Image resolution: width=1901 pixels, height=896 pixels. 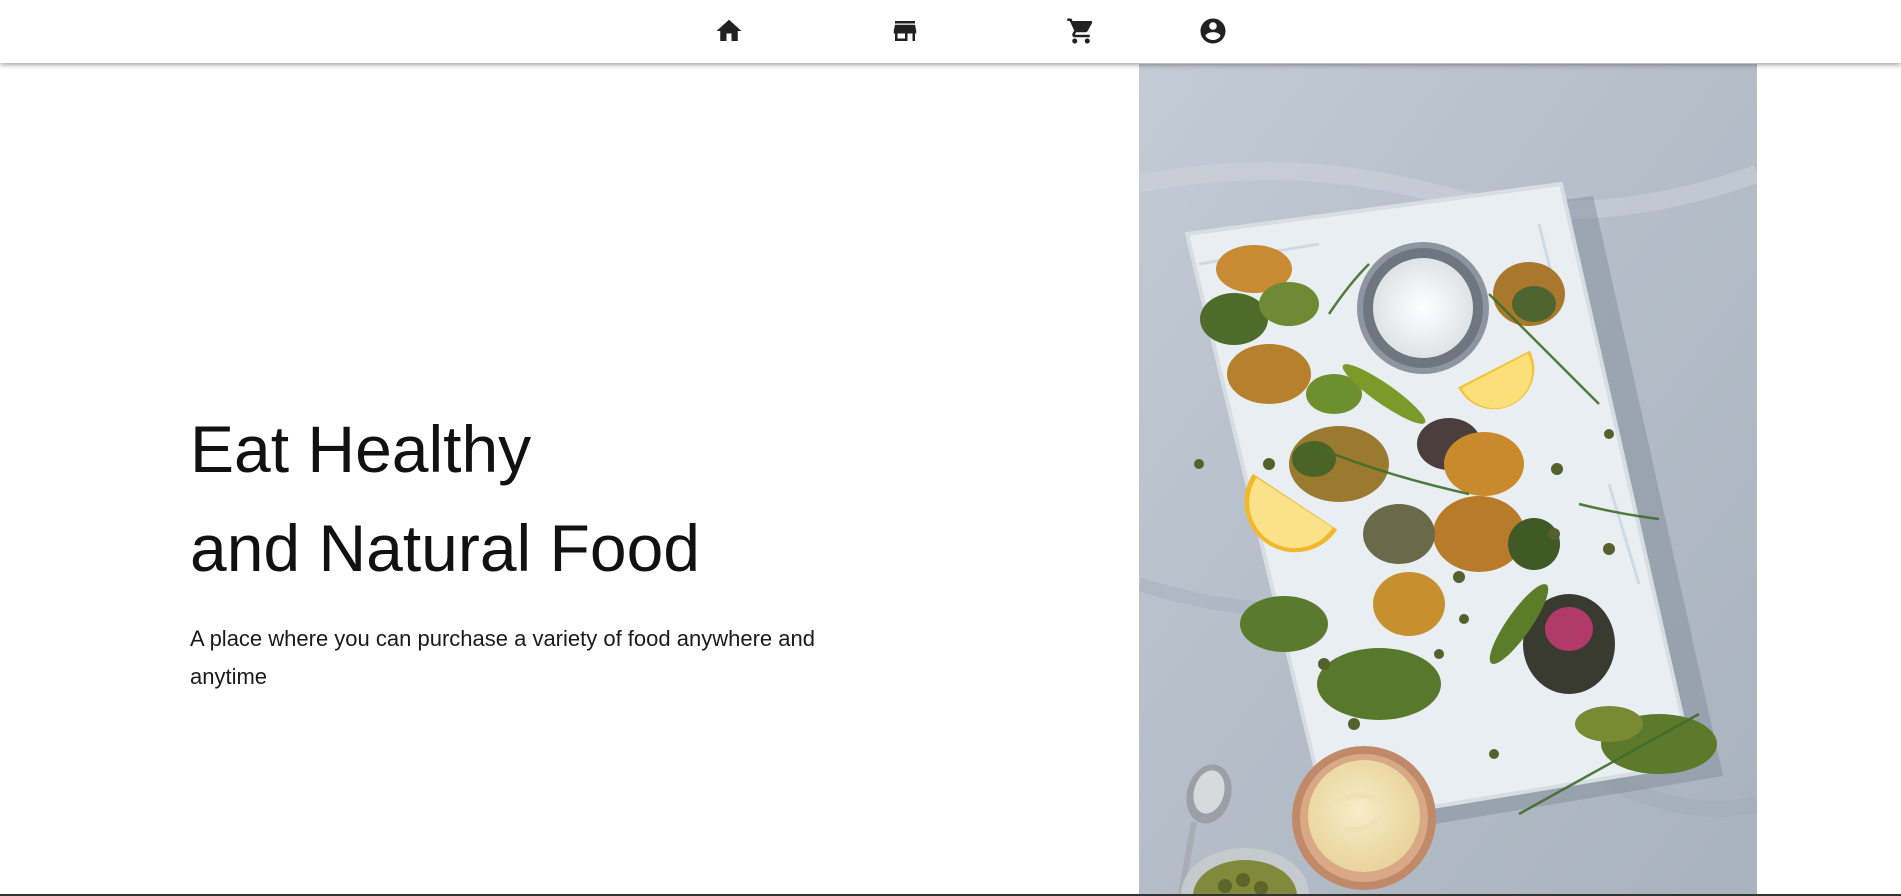 I want to click on nav-account-button, so click(x=1213, y=31).